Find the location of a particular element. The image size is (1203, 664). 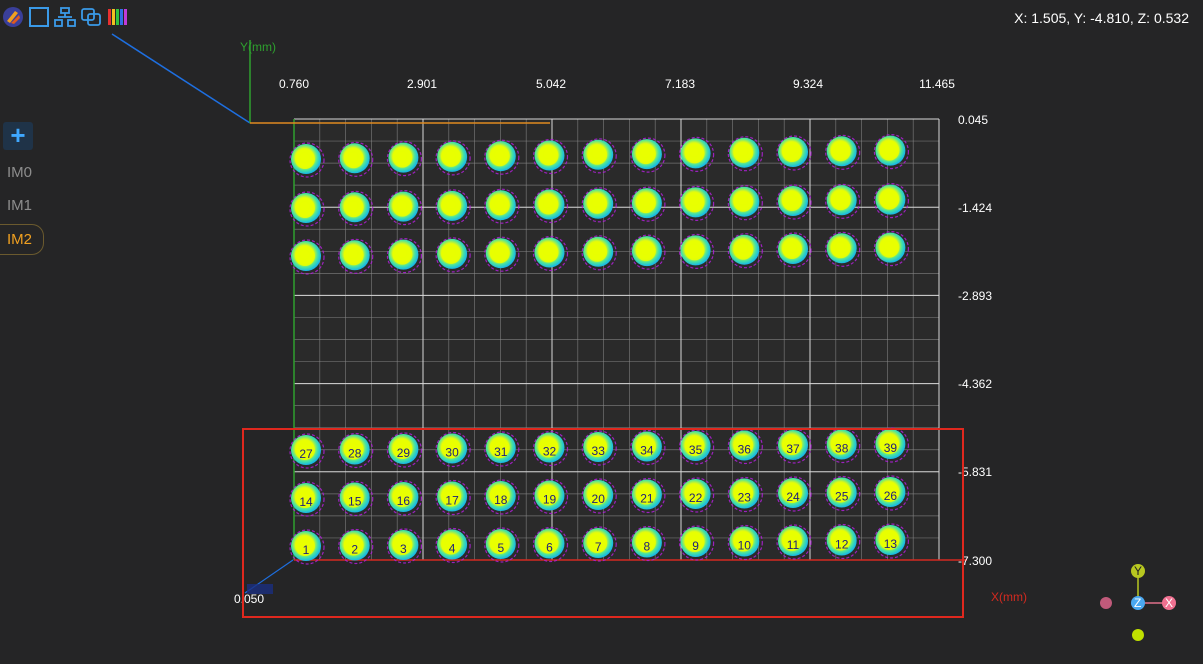

x-tick-label: 11.465 is located at coordinates (937, 84).